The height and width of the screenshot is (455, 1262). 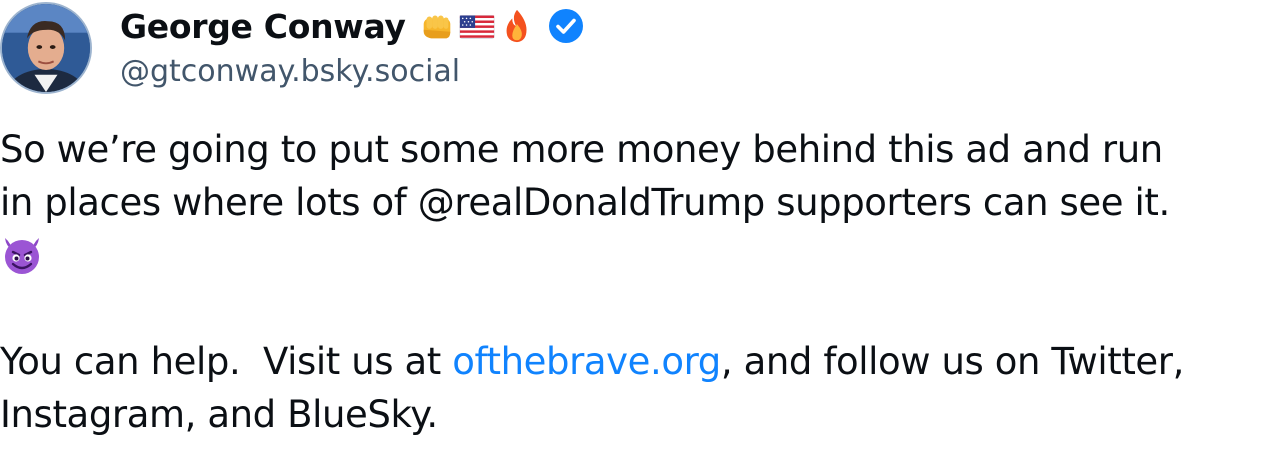 What do you see at coordinates (46, 48) in the screenshot?
I see `avatar` at bounding box center [46, 48].